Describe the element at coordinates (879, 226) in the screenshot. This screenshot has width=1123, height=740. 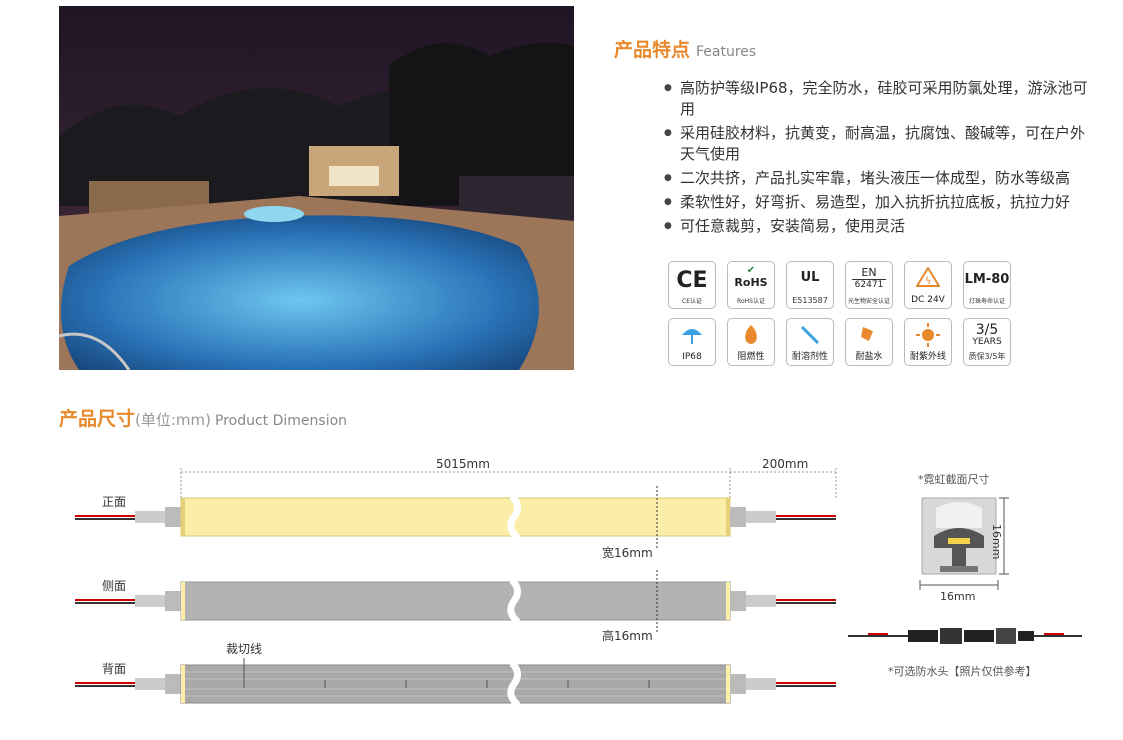
I see `feature-item: 可任意裁剪，安装简易，使用灵活` at that location.